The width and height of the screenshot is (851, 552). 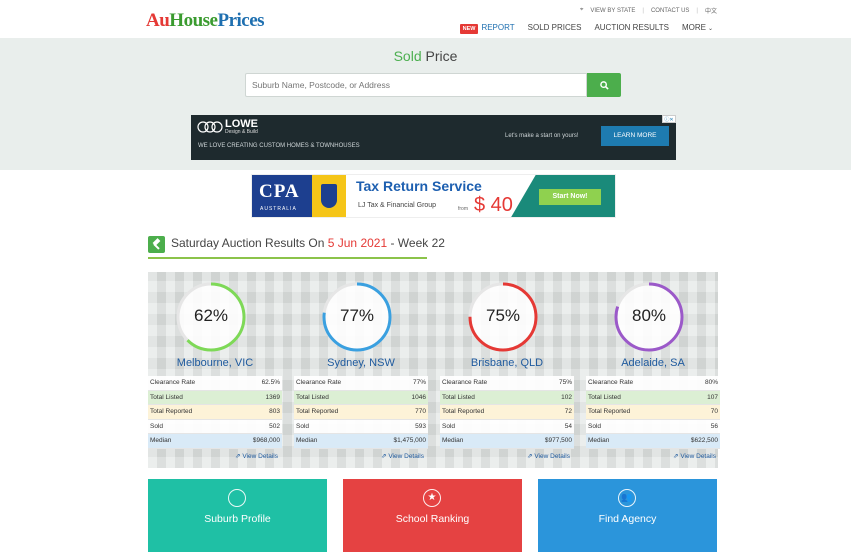 What do you see at coordinates (432, 498) in the screenshot?
I see `star-icon: ★` at bounding box center [432, 498].